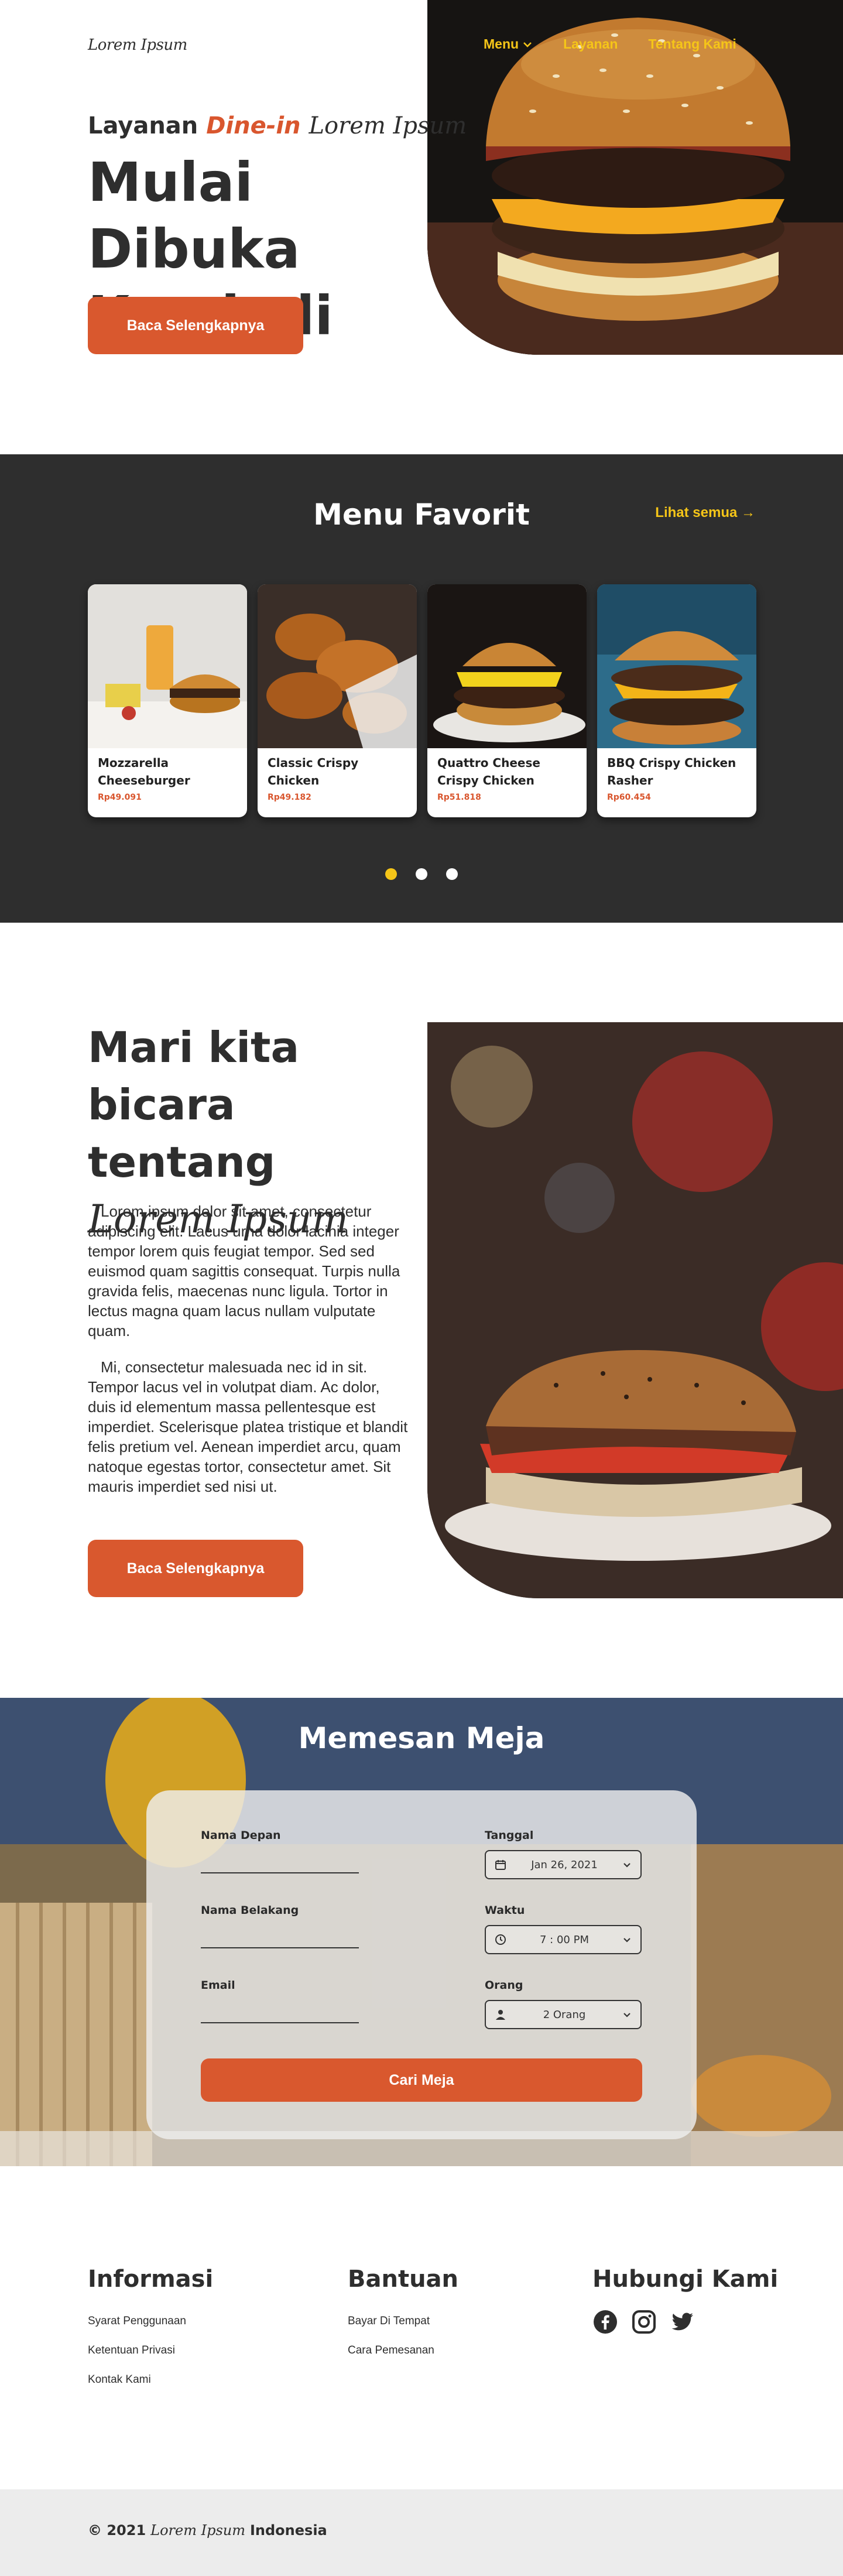 The height and width of the screenshot is (2576, 843). I want to click on time-select: 7 : 00 PM, so click(563, 1940).